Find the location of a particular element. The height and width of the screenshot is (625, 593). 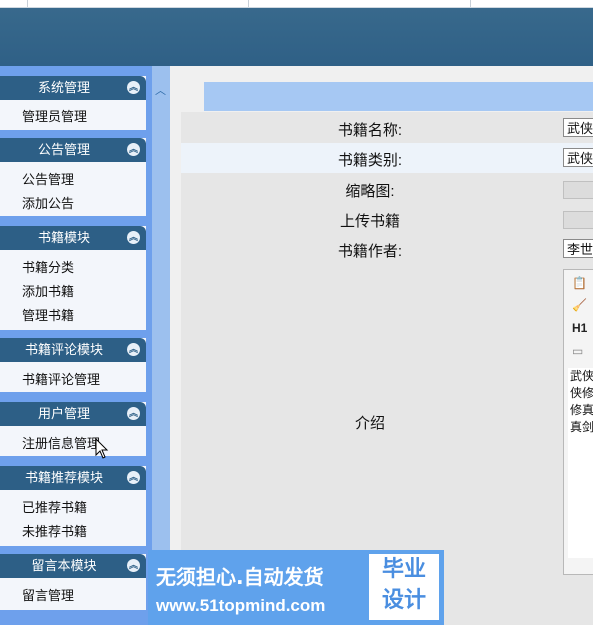

book-category-select: 武侠 is located at coordinates (578, 157).